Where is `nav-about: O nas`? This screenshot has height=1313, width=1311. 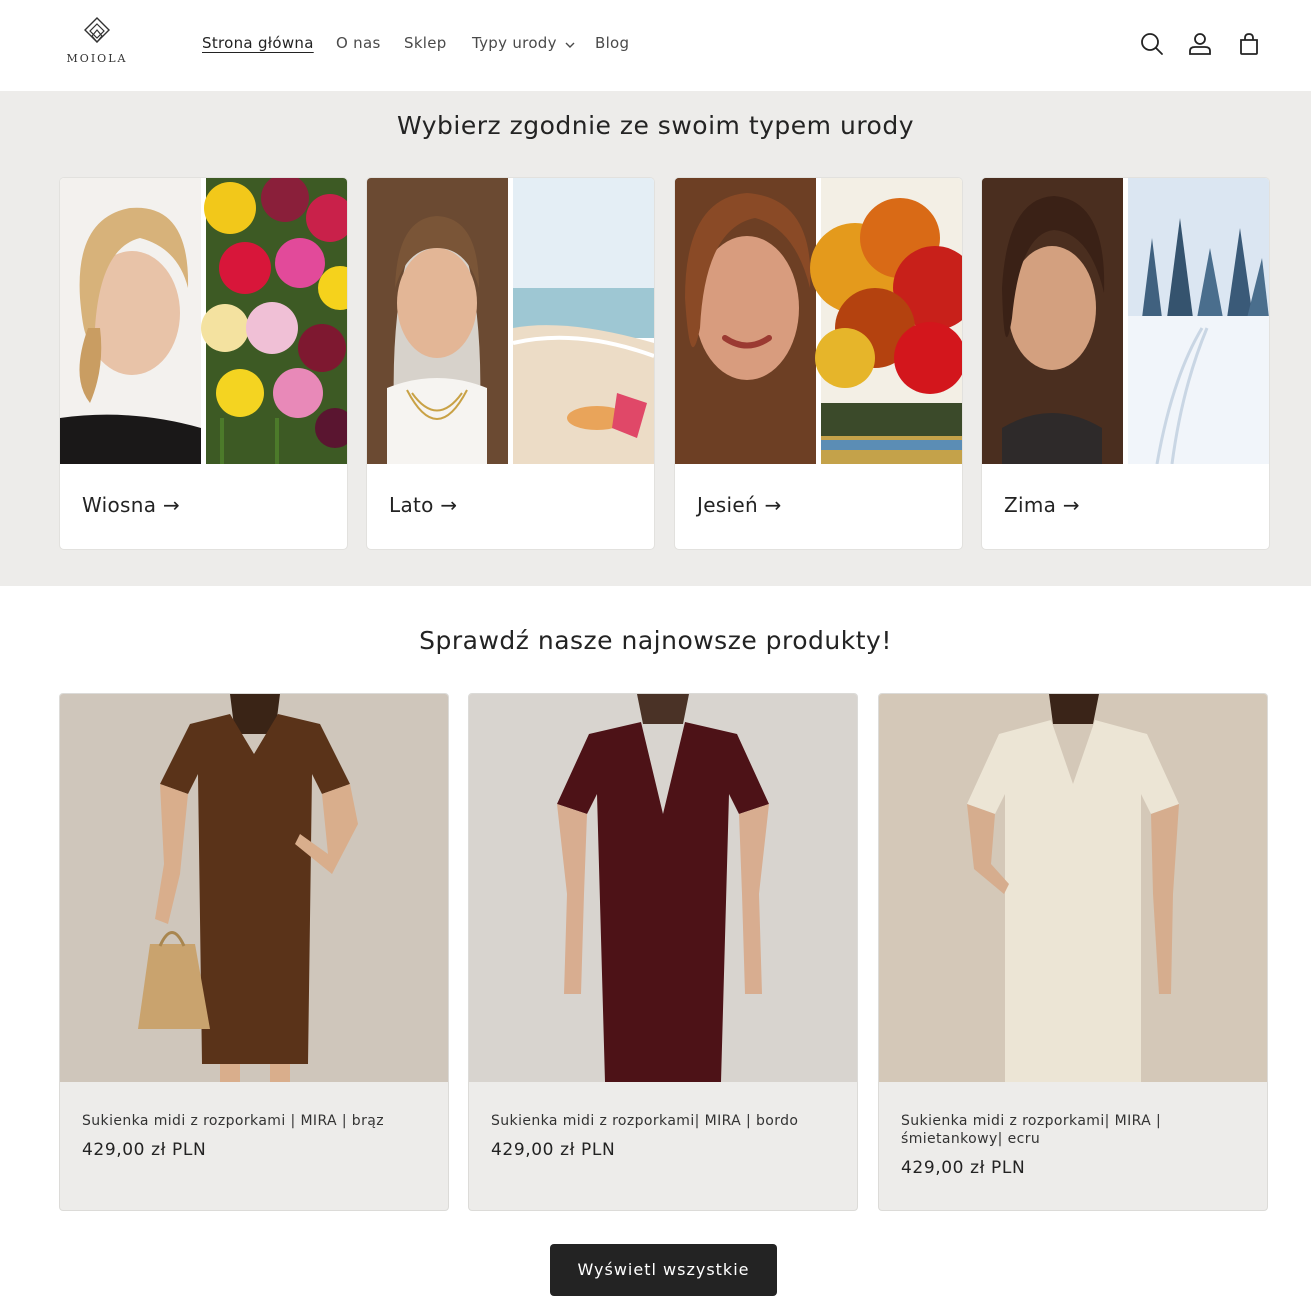 nav-about: O nas is located at coordinates (358, 43).